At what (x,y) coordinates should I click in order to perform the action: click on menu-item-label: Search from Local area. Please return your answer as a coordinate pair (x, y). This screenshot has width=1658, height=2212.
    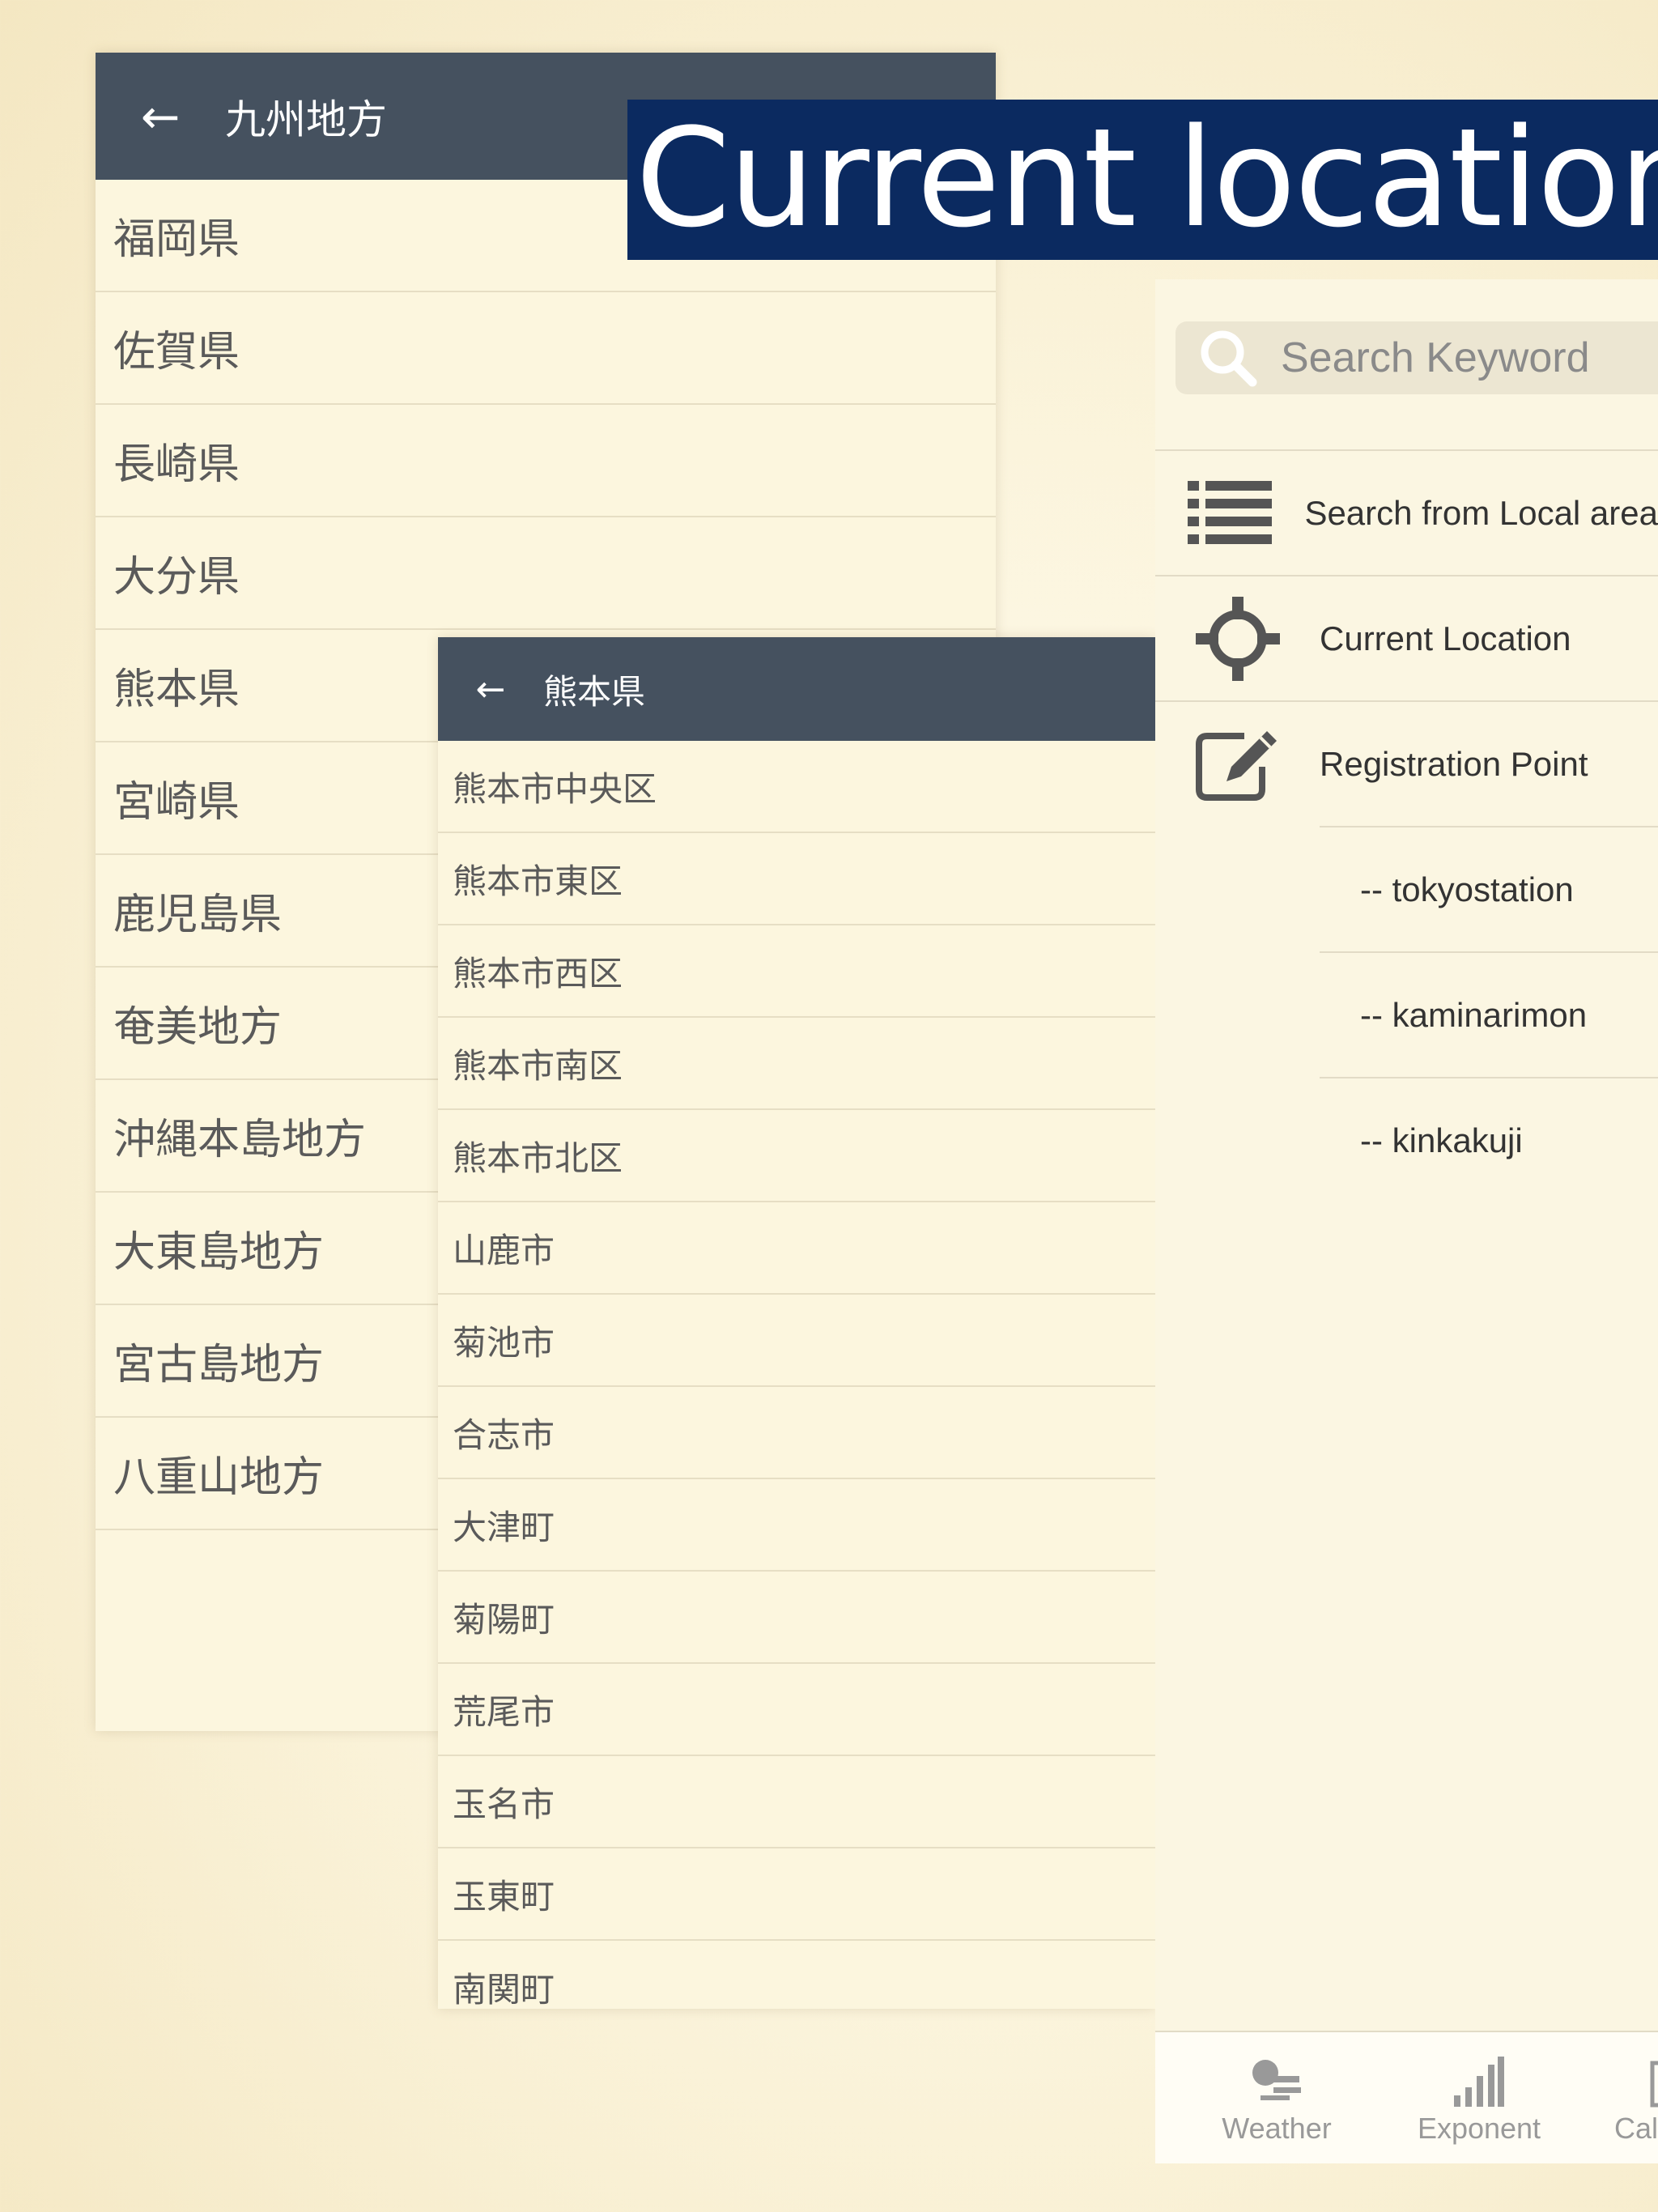
    Looking at the image, I should click on (1481, 513).